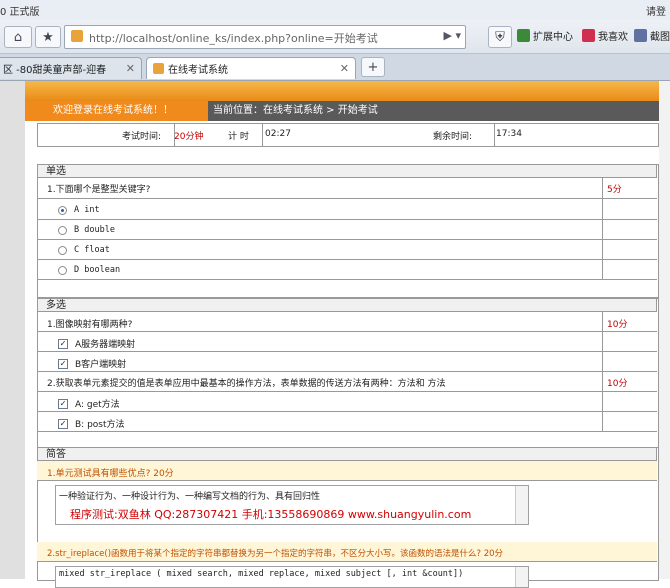 The height and width of the screenshot is (588, 670). I want to click on welcome-text: 欢迎登录在线考试系统！！, so click(116, 111).